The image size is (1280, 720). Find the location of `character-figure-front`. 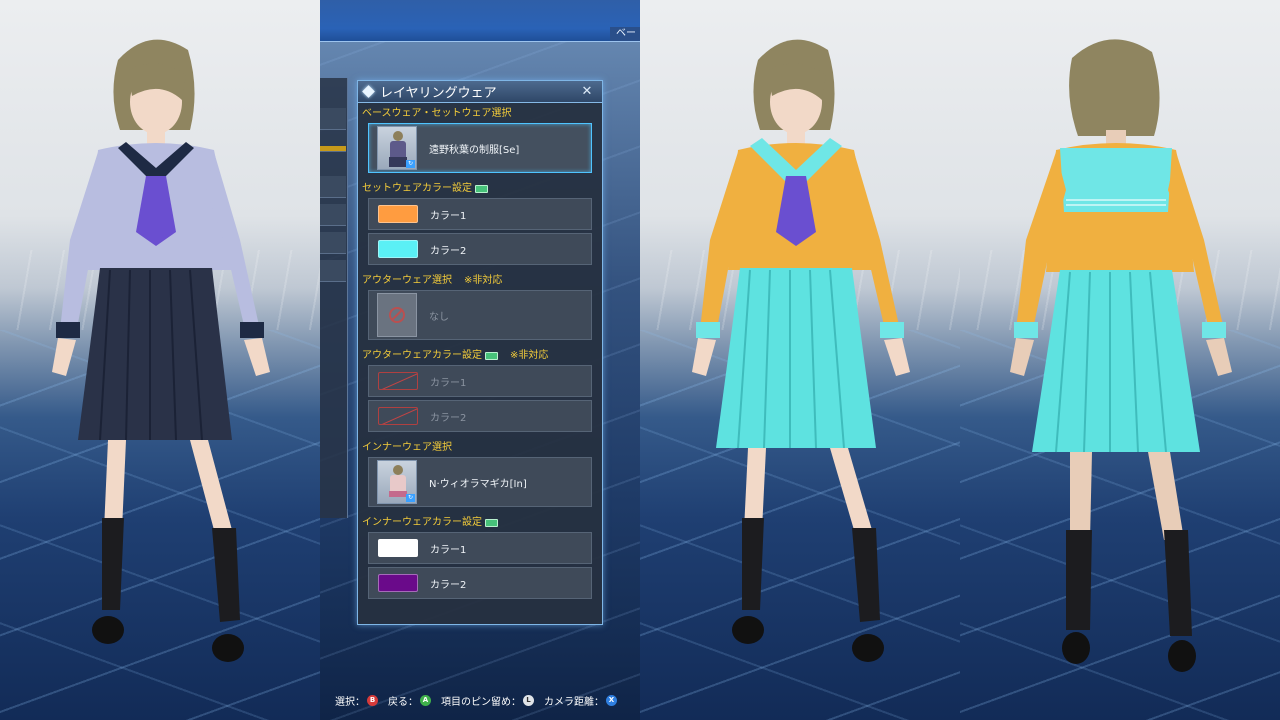

character-figure-front is located at coordinates (801, 350).